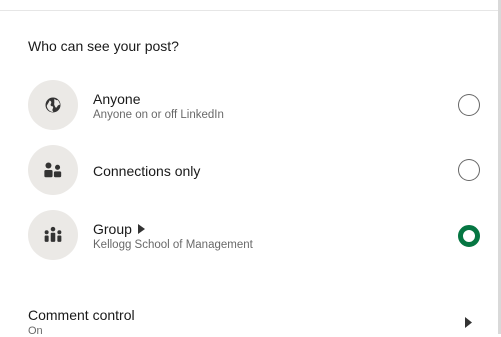  Describe the element at coordinates (468, 324) in the screenshot. I see `chevron-right-icon` at that location.